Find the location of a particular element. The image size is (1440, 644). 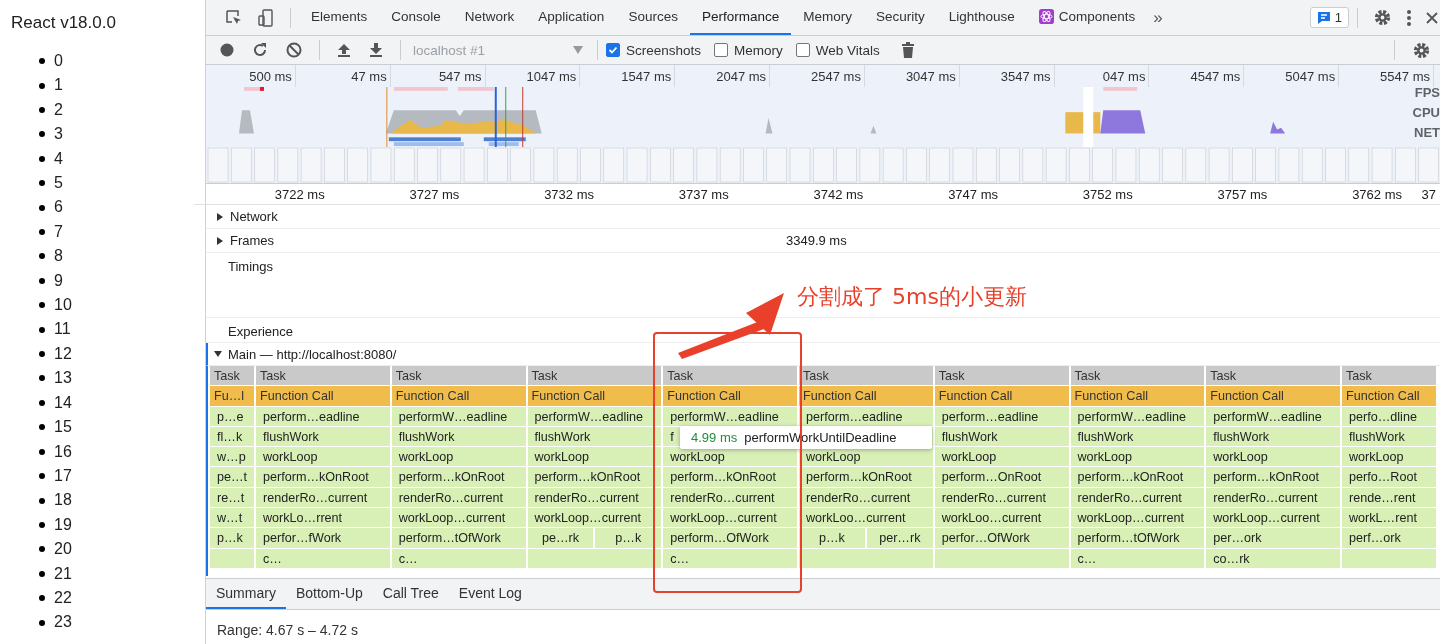

upload-icon is located at coordinates (344, 50).